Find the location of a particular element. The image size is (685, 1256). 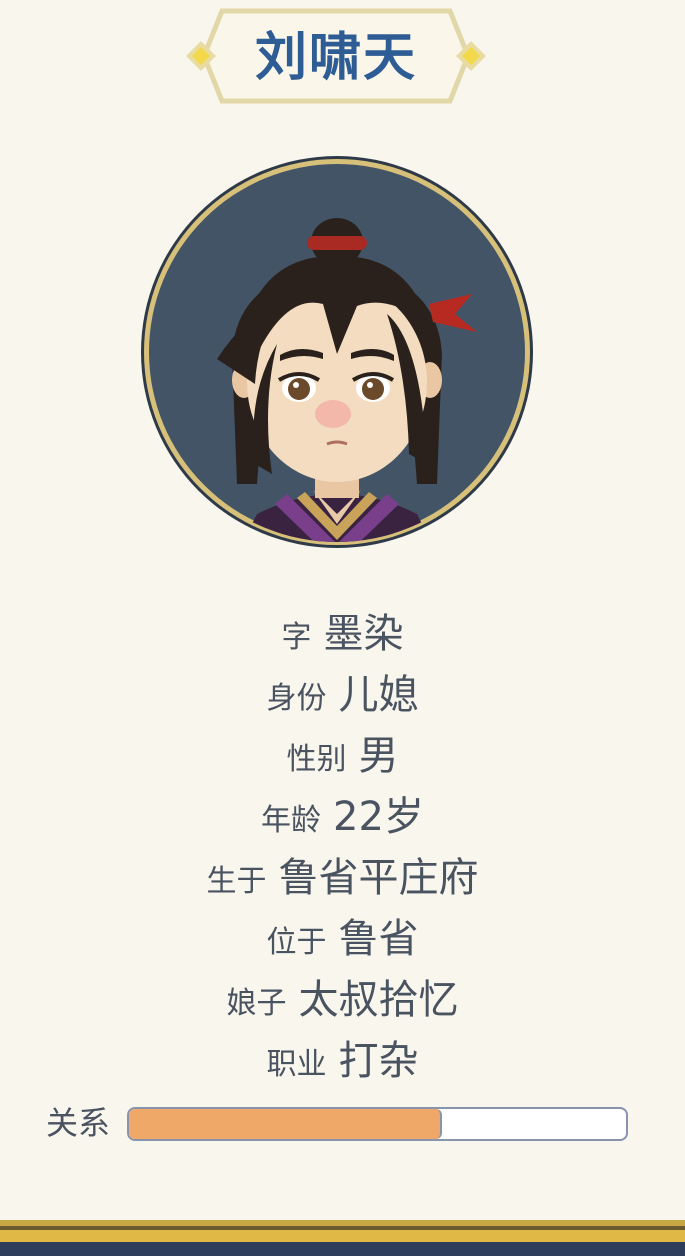

detail-value: 儿媳 is located at coordinates (378, 695).